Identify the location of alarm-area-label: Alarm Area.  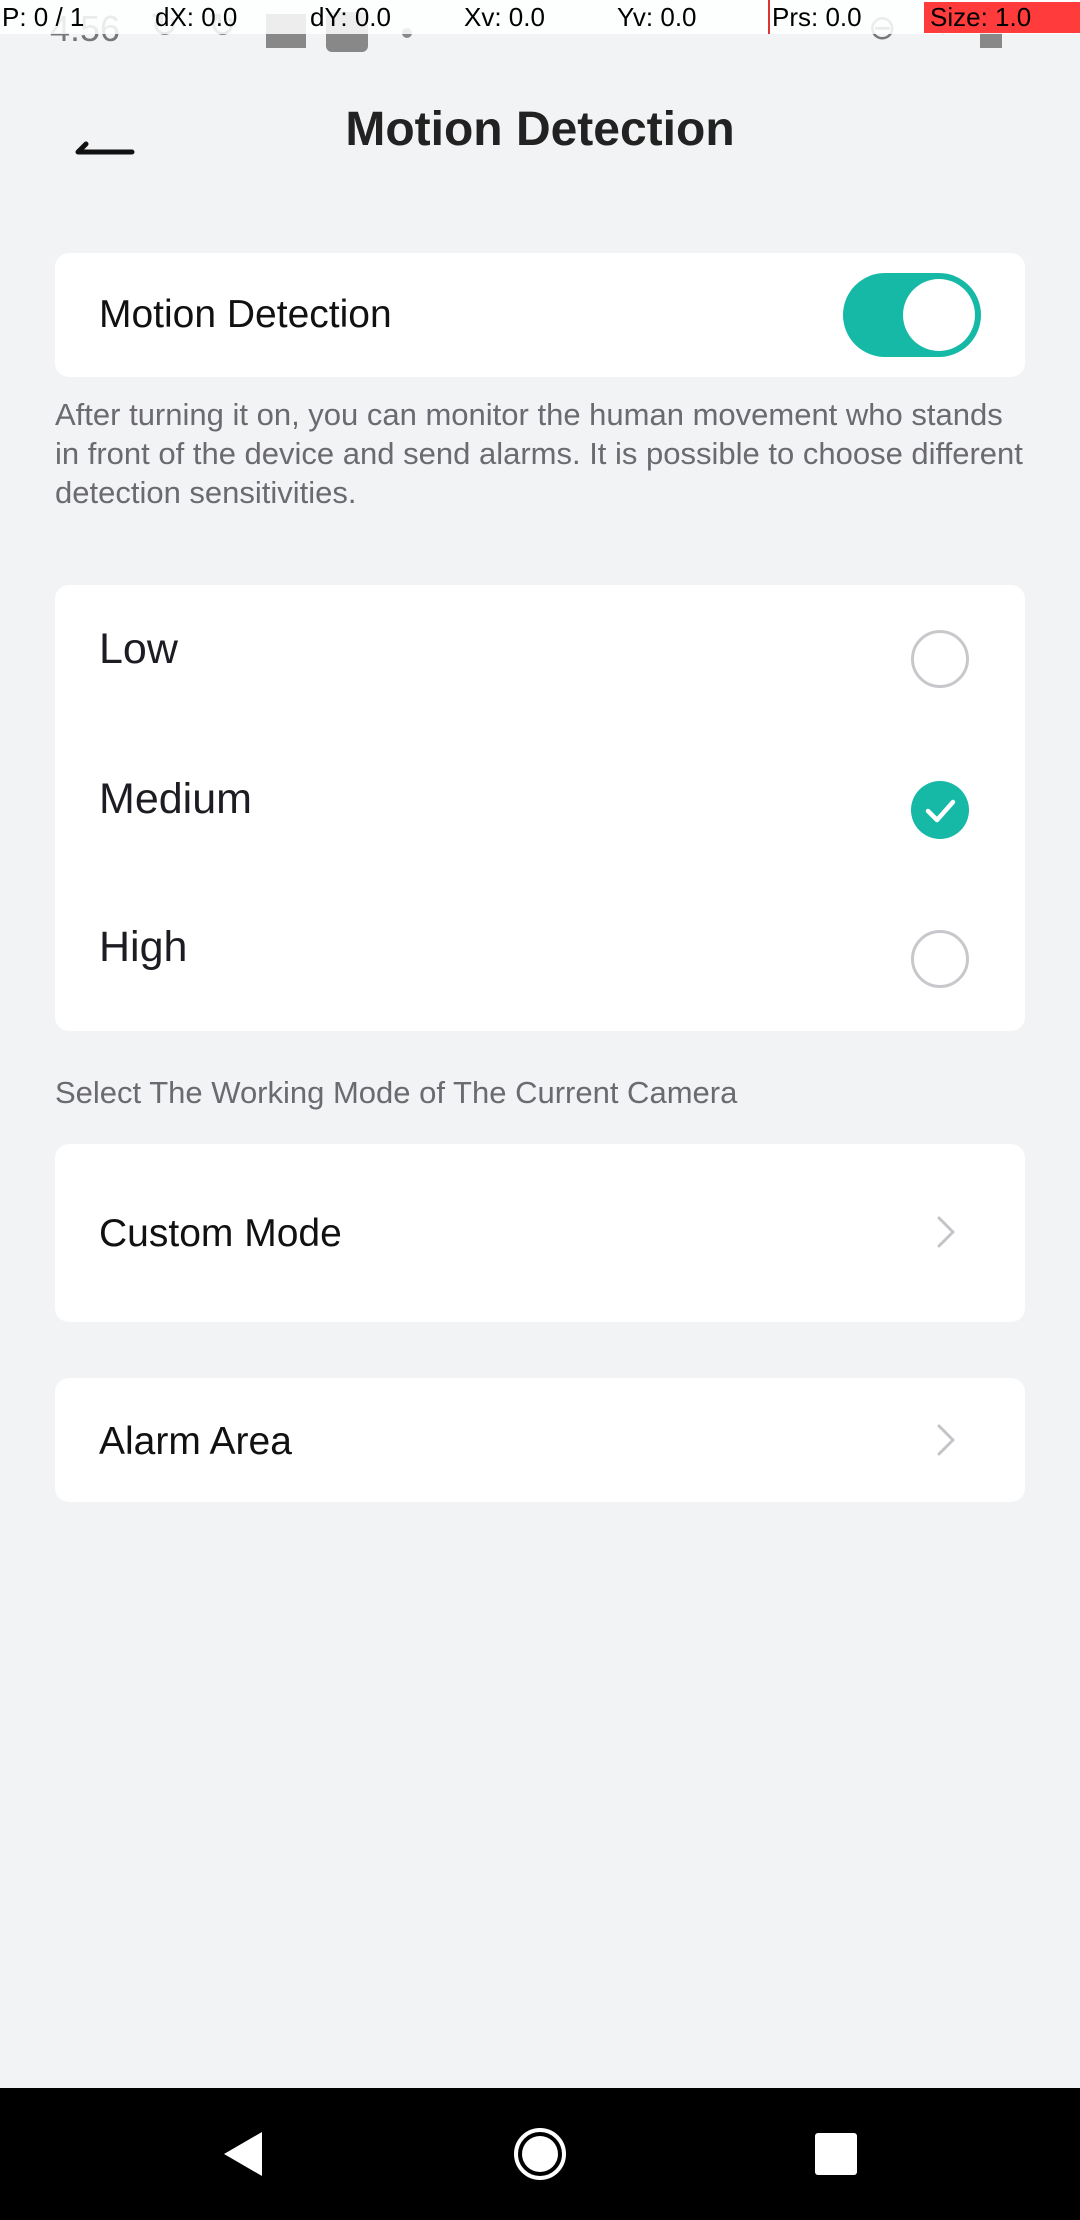
(195, 1441).